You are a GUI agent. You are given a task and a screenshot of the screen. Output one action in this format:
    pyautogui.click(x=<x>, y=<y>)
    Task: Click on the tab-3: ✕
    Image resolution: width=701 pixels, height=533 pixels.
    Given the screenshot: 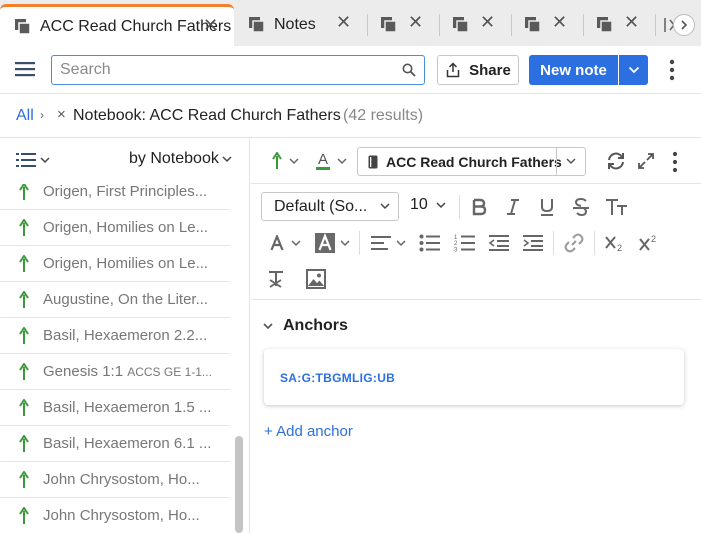 What is the action you would take?
    pyautogui.click(x=404, y=25)
    